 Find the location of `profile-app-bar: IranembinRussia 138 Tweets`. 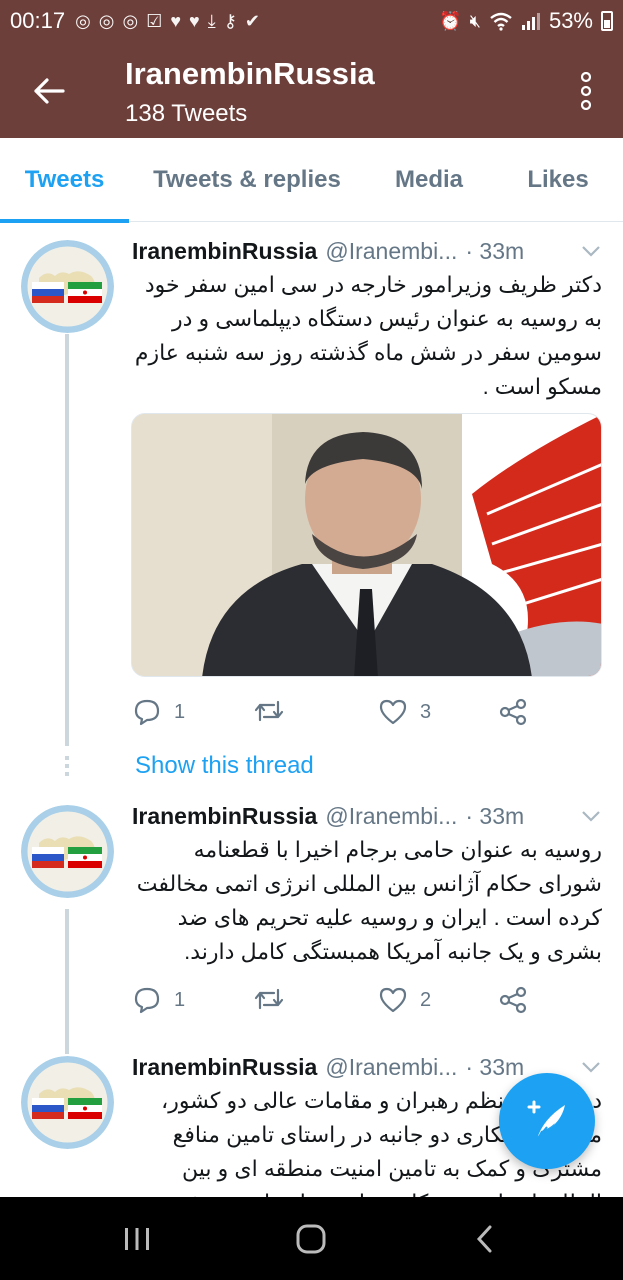

profile-app-bar: IranembinRussia 138 Tweets is located at coordinates (311, 90).